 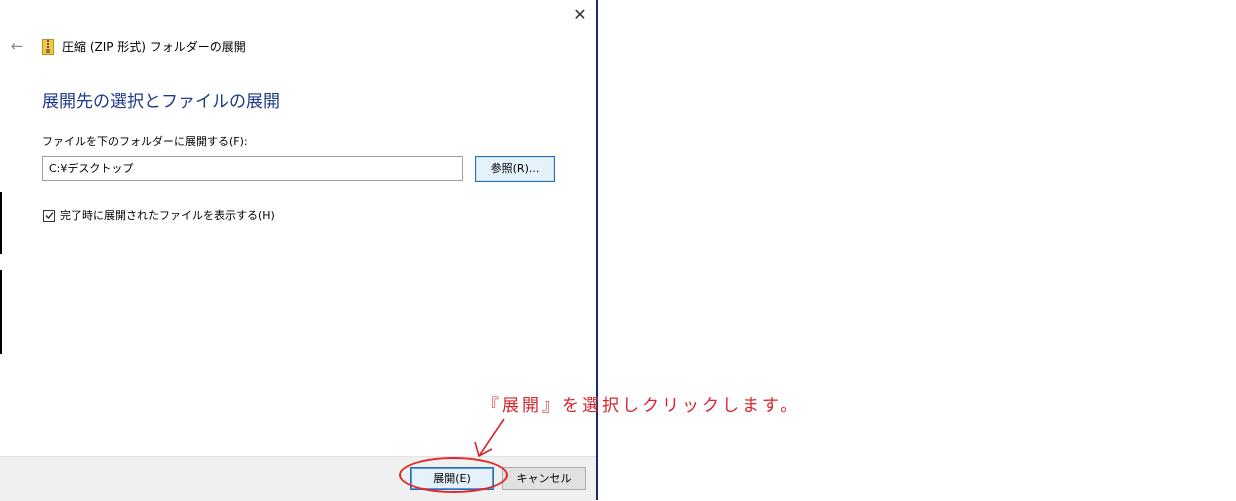 I want to click on checkmark-icon, so click(x=49, y=215).